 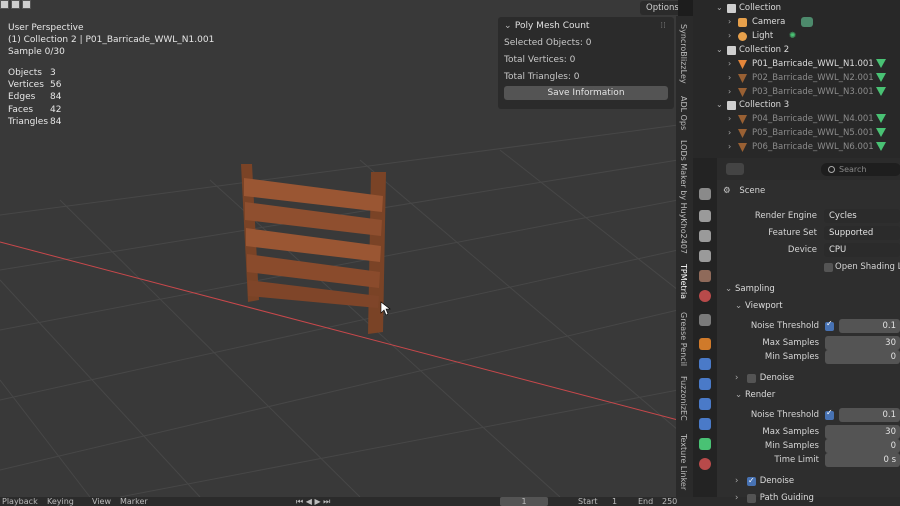 What do you see at coordinates (784, 415) in the screenshot?
I see `noise-threshold-label: Noise Threshold` at bounding box center [784, 415].